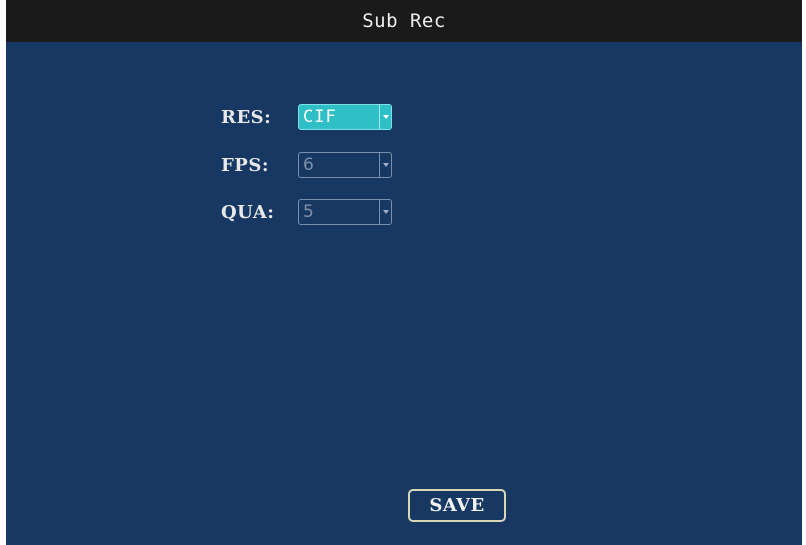 This screenshot has width=806, height=545. What do you see at coordinates (320, 117) in the screenshot?
I see `res-value: CIF` at bounding box center [320, 117].